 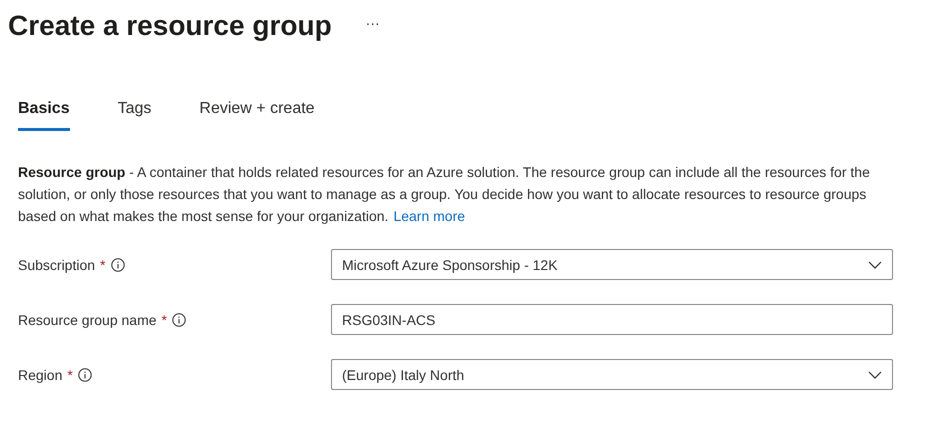 I want to click on page-title: Create a resource group, so click(x=170, y=26).